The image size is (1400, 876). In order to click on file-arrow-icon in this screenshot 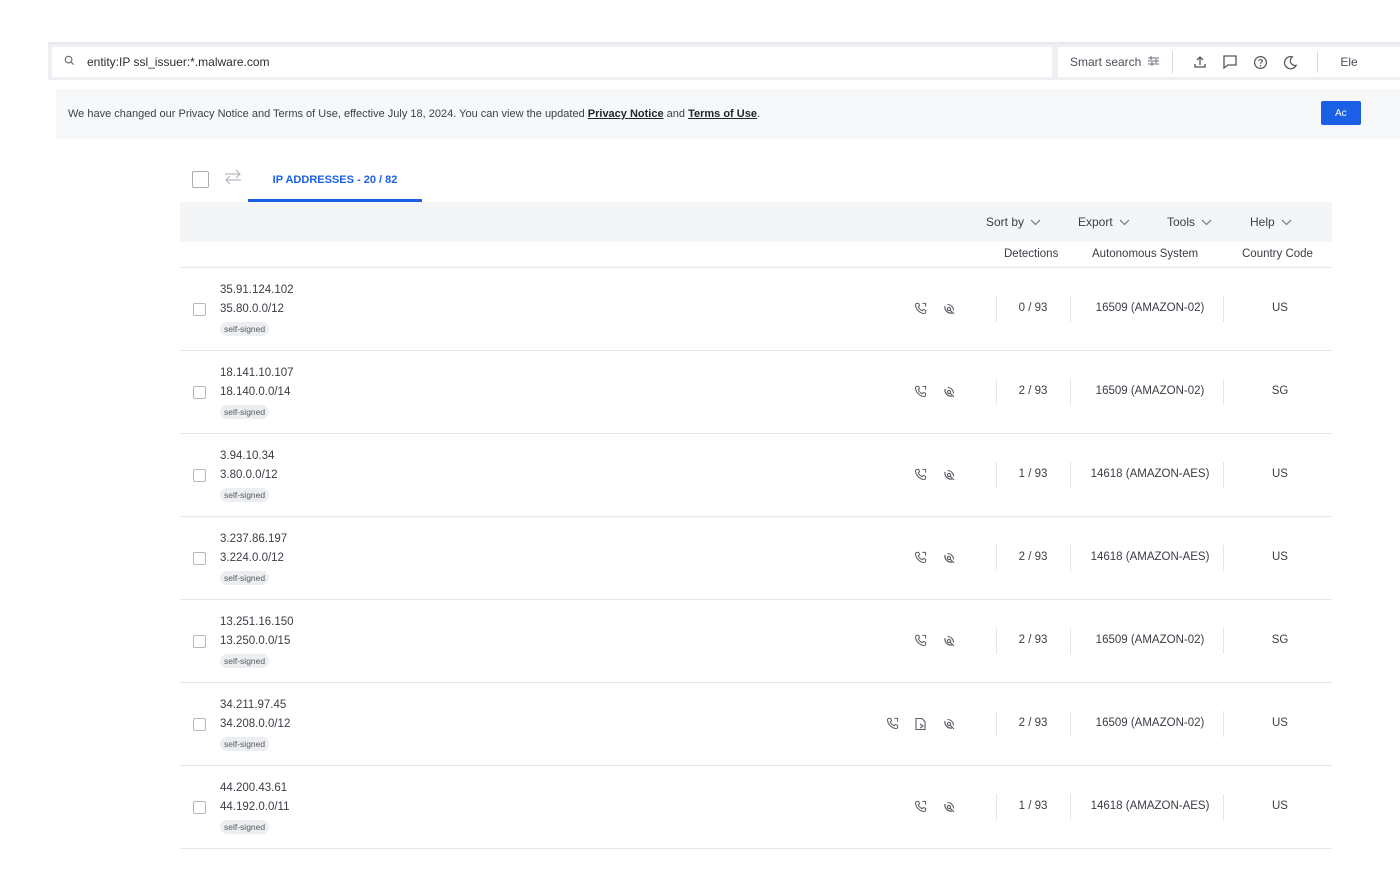, I will do `click(920, 726)`.